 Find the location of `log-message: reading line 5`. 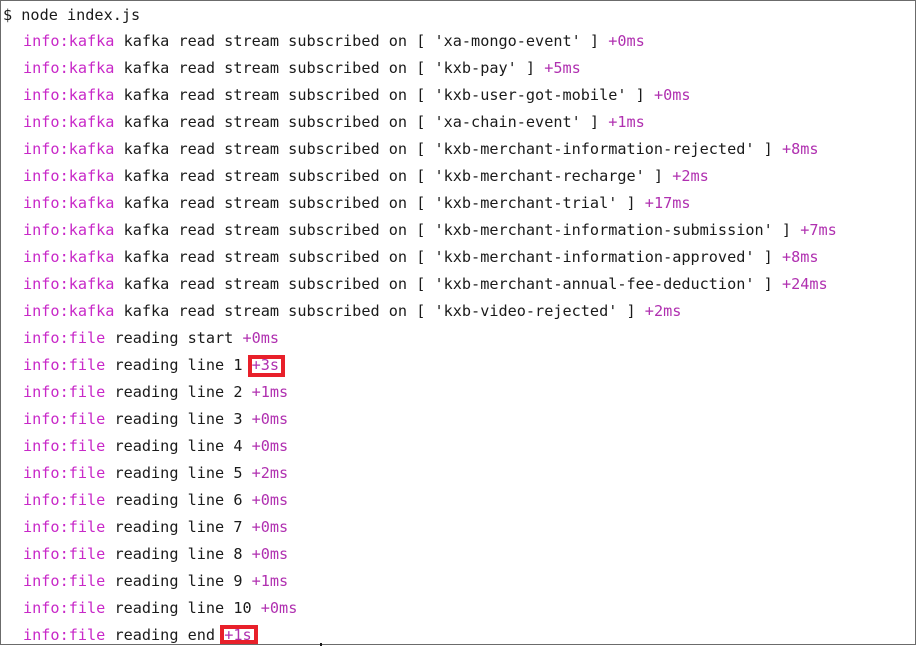

log-message: reading line 5 is located at coordinates (178, 473).